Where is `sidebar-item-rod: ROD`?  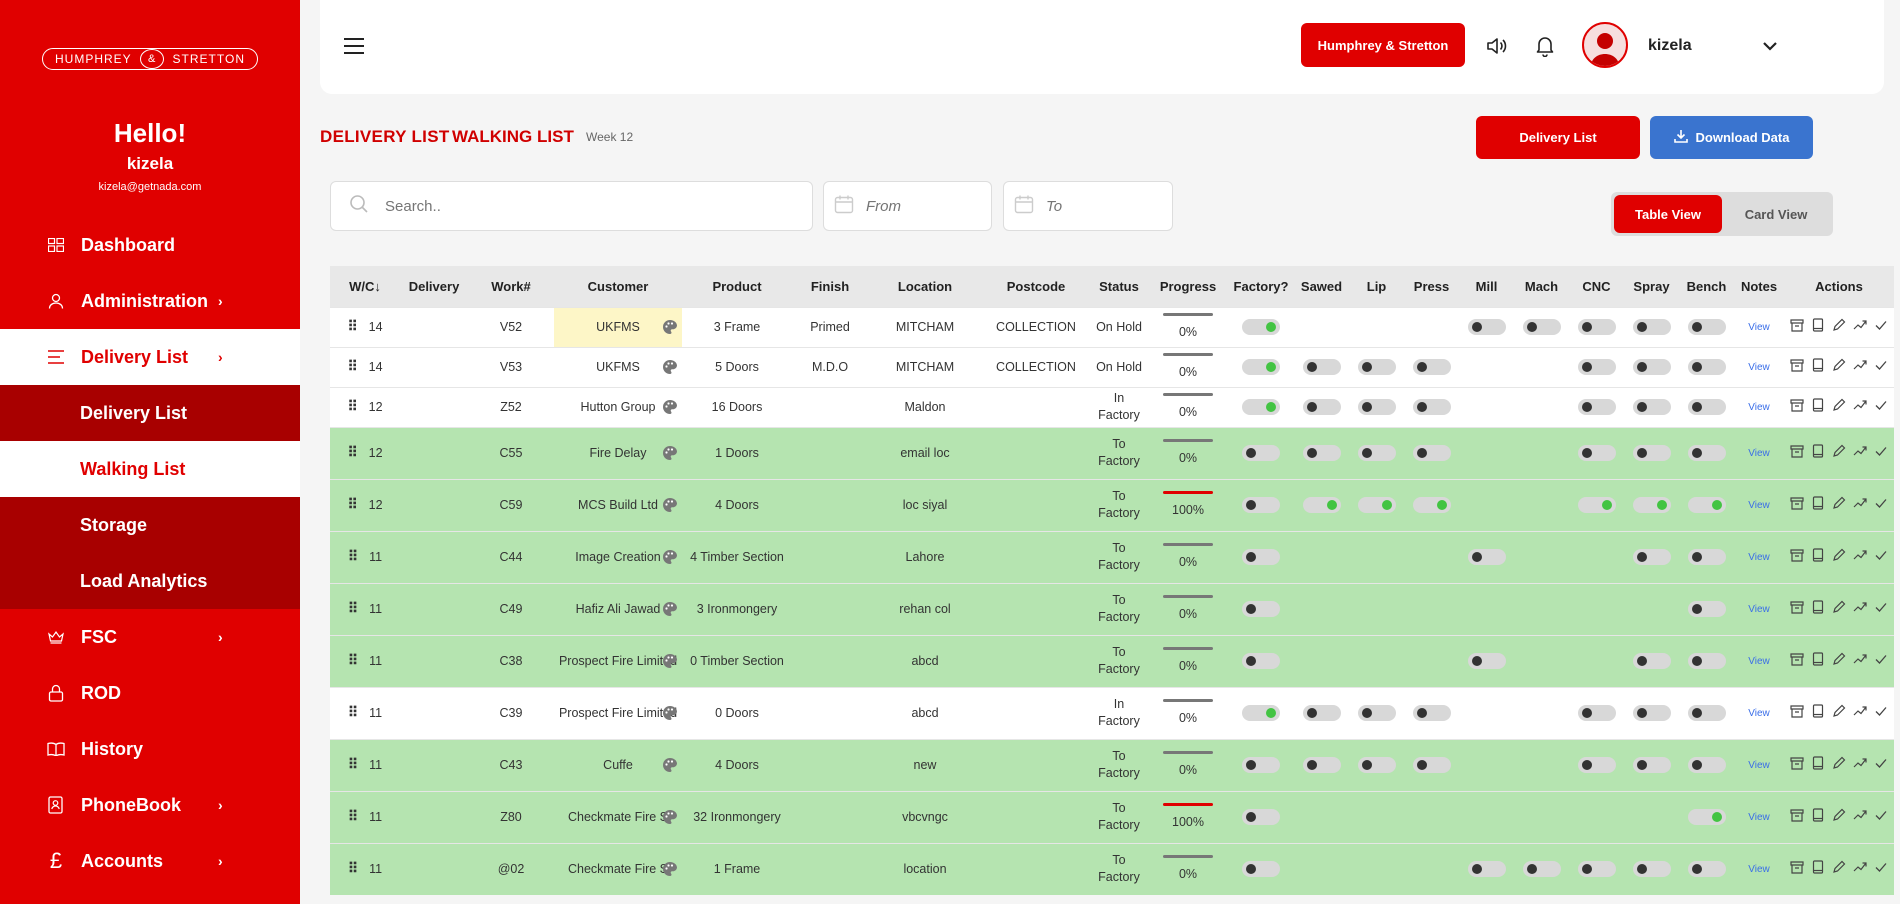
sidebar-item-rod: ROD is located at coordinates (150, 693).